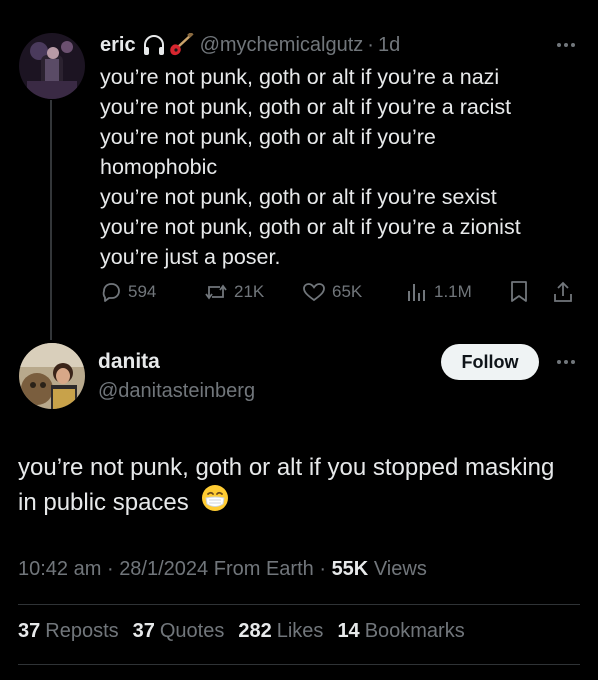 Image resolution: width=598 pixels, height=680 pixels. I want to click on repost-icon, so click(216, 292).